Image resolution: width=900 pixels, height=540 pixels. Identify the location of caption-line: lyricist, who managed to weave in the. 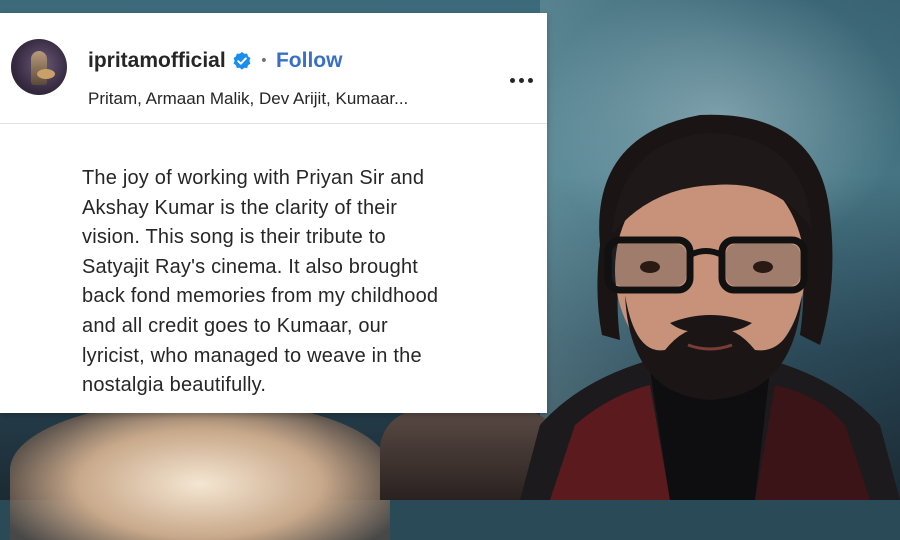
(252, 355).